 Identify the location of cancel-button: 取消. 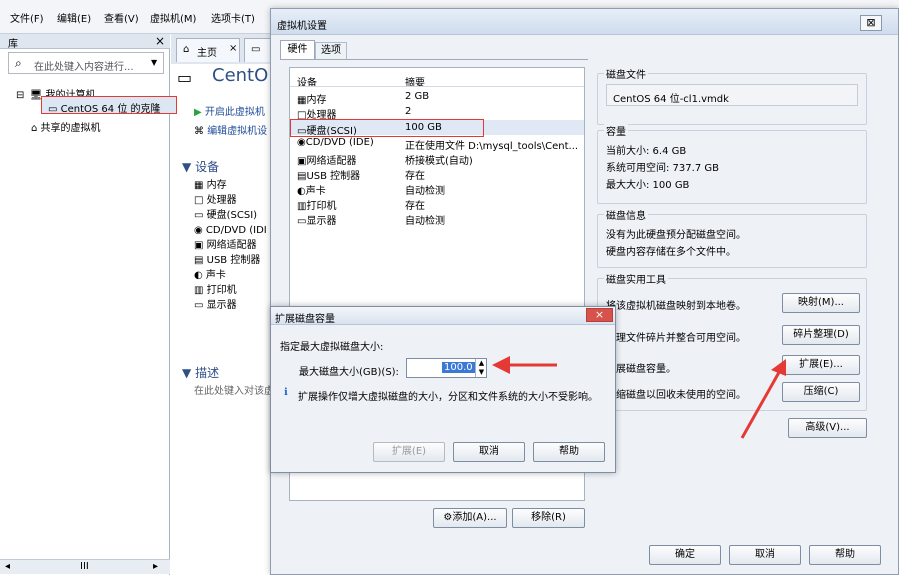
(765, 555).